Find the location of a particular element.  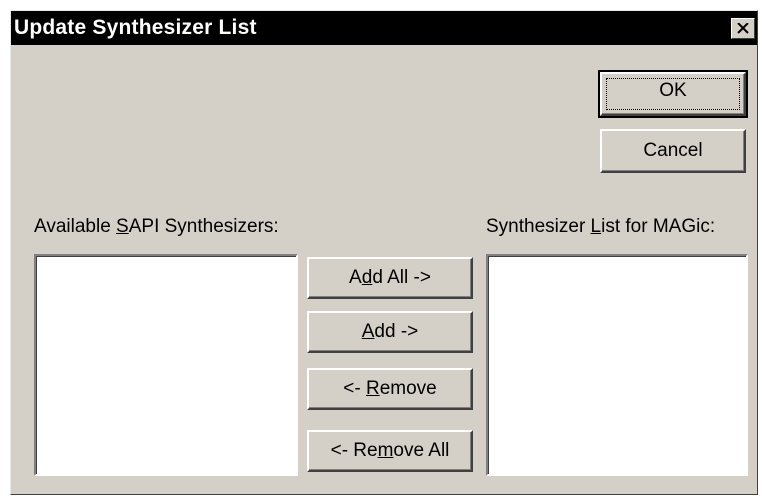

add-button-label: Add -> is located at coordinates (390, 331).